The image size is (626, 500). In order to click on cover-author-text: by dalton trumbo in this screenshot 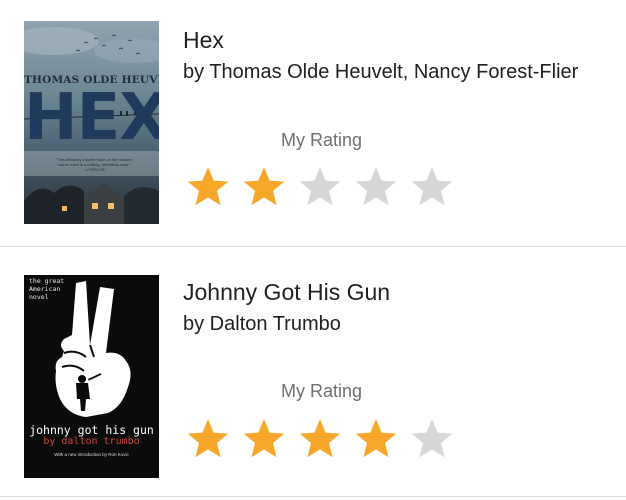, I will do `click(91, 441)`.